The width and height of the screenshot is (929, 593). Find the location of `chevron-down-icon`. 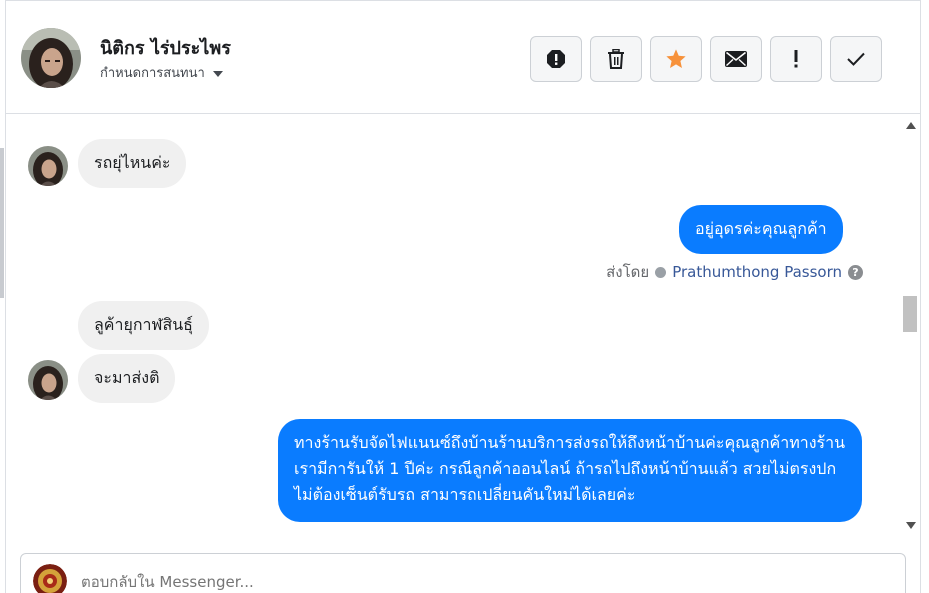

chevron-down-icon is located at coordinates (217, 73).